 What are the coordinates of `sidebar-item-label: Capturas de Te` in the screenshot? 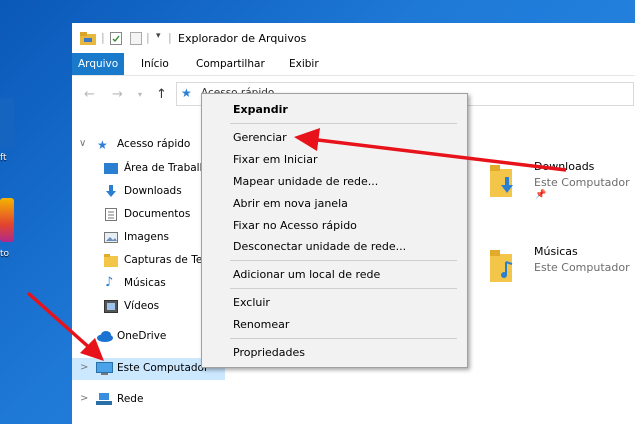 It's located at (163, 260).